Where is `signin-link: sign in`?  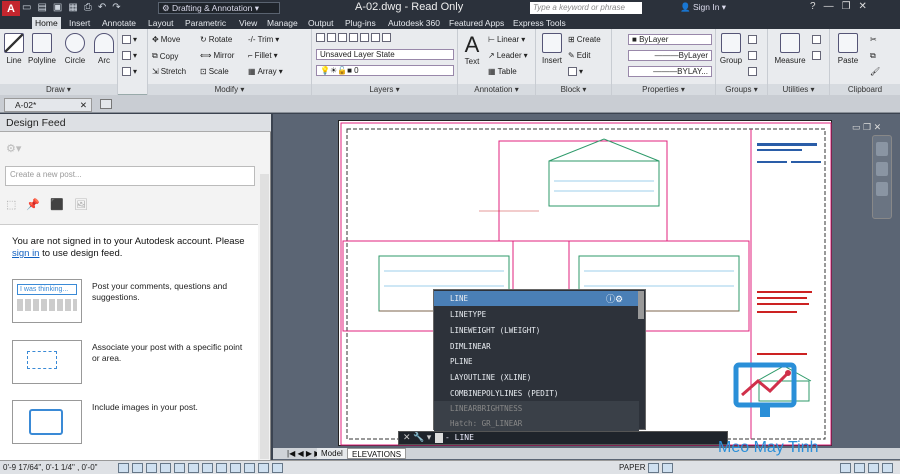
signin-link: sign in is located at coordinates (25, 253).